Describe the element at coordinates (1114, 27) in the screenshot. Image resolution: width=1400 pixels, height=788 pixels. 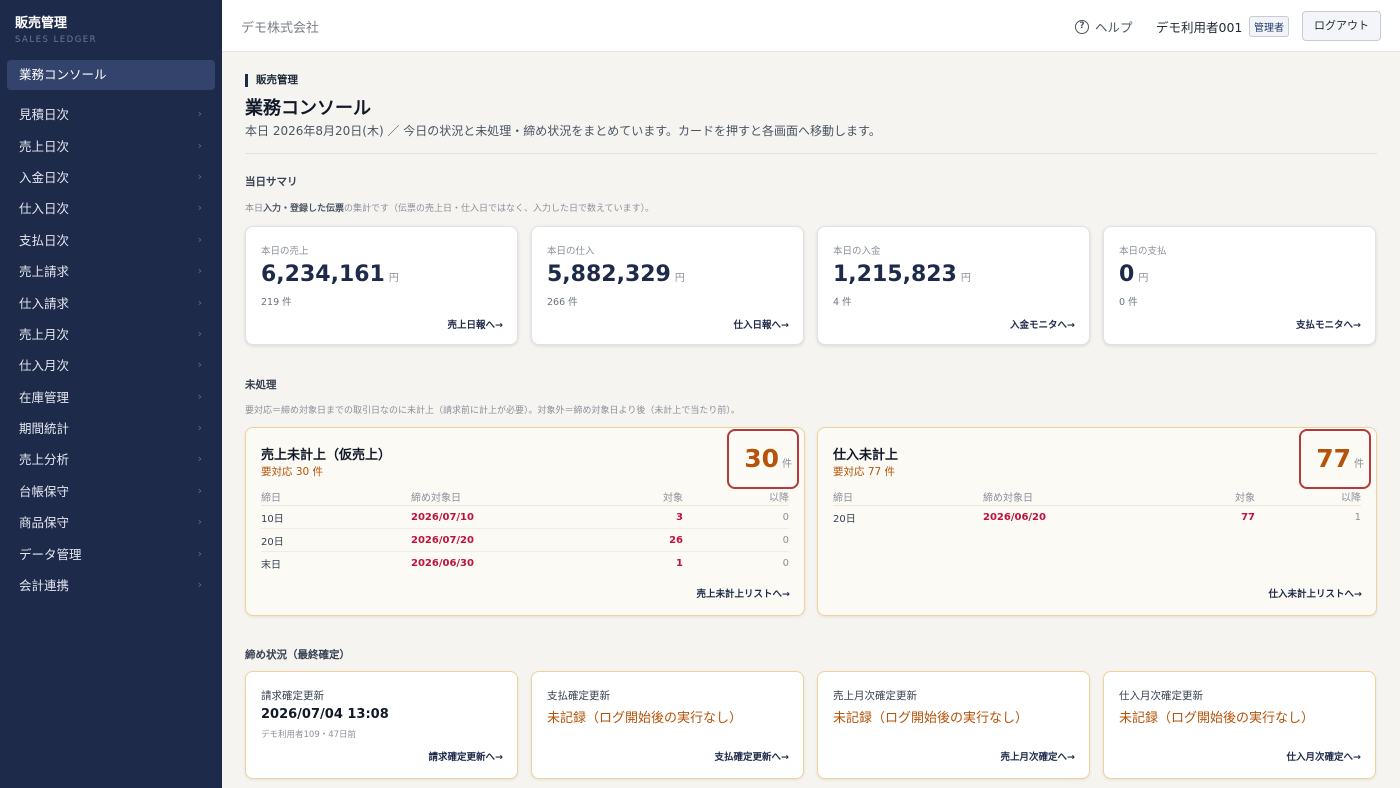
I see `help-label: ヘルプ` at that location.